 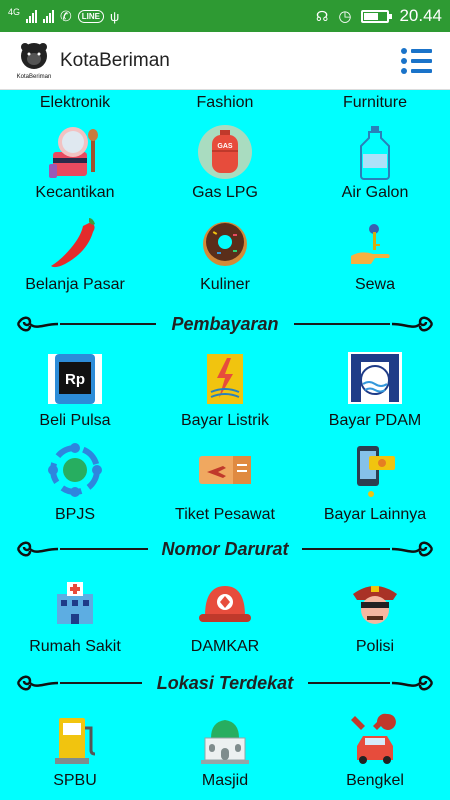 I want to click on water-utility-icon, so click(x=375, y=378).